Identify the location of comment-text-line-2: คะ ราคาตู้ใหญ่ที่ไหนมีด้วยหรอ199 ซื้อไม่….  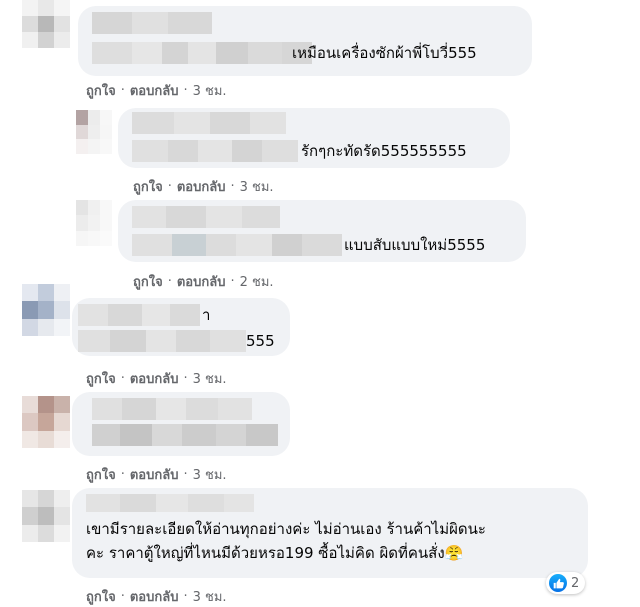
(275, 553).